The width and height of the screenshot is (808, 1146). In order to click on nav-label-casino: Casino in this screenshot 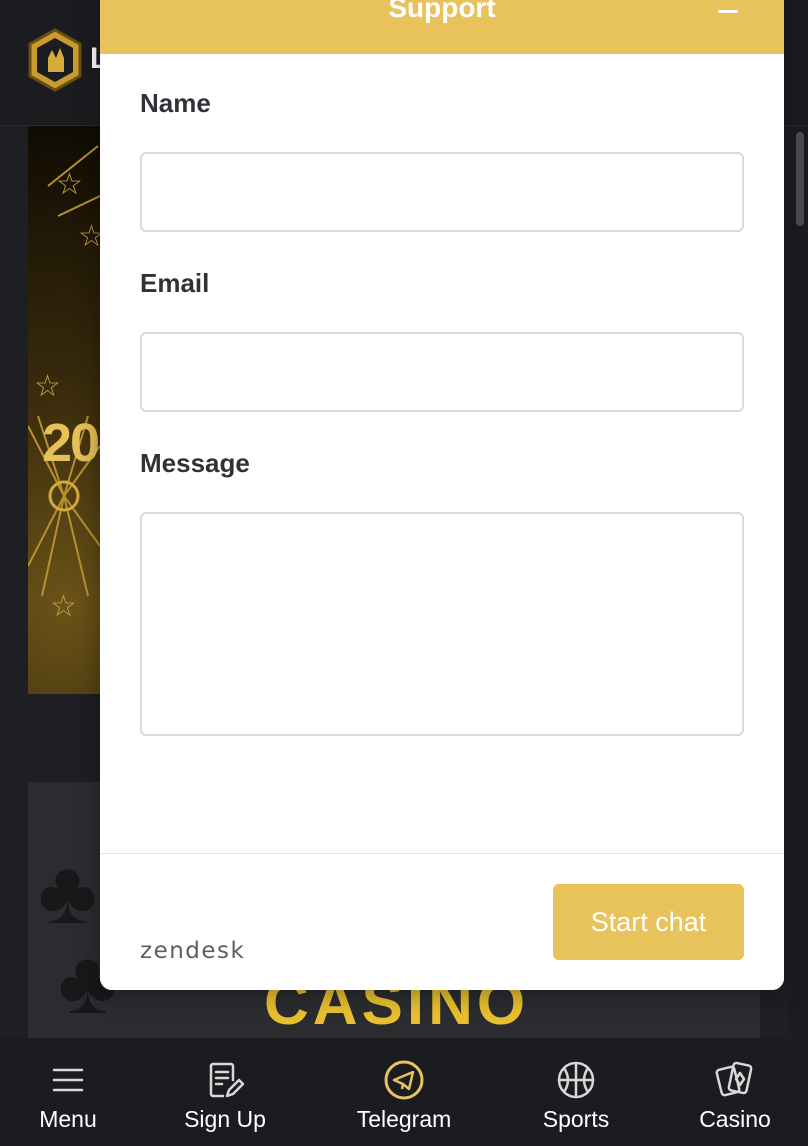, I will do `click(735, 1119)`.